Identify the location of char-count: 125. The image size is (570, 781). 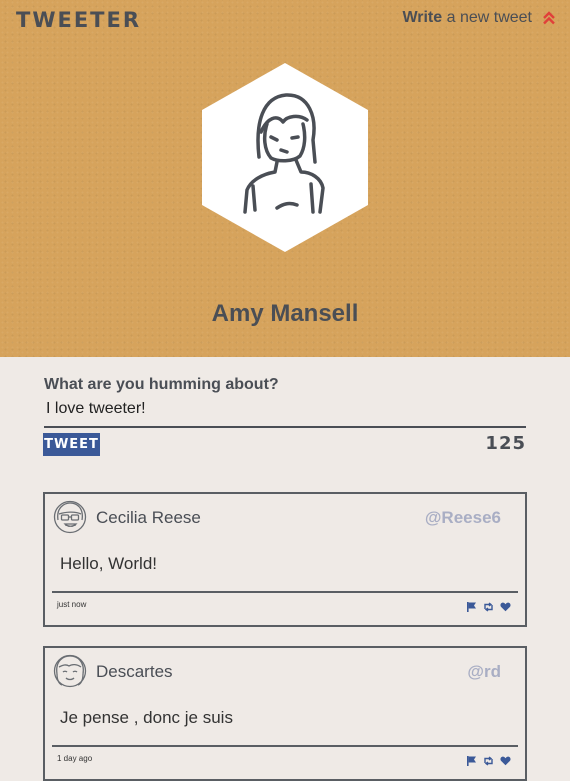
(505, 443).